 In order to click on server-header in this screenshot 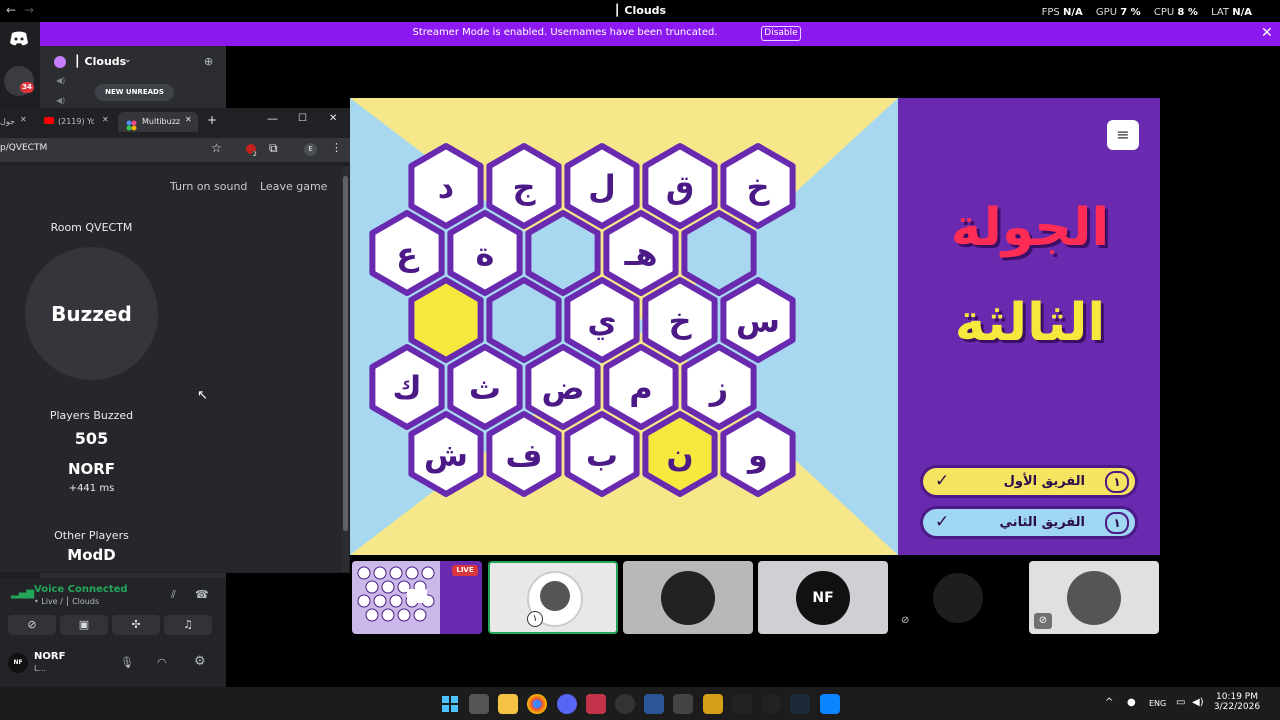, I will do `click(135, 62)`.